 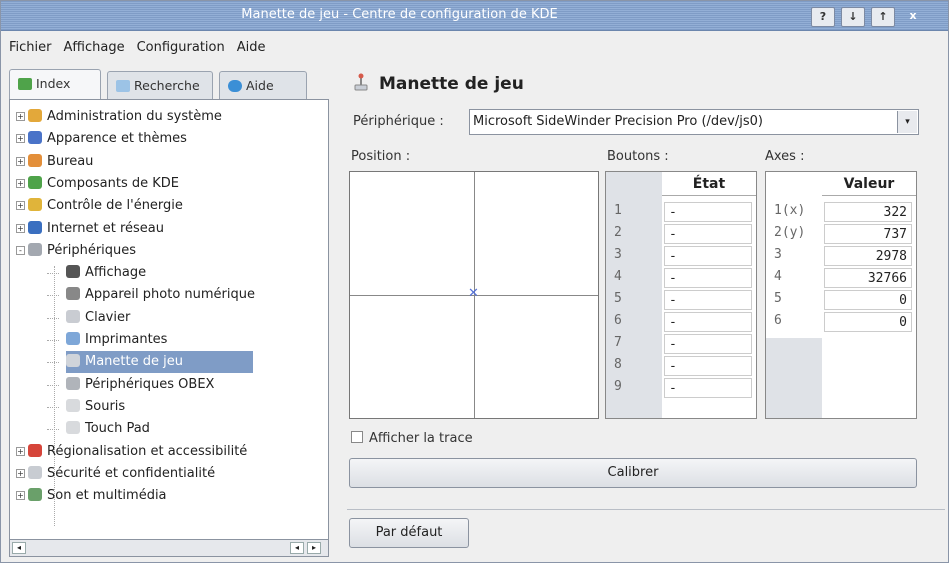 I want to click on tree-category-item: + Régionalisation et accessibilité, so click(x=131, y=452).